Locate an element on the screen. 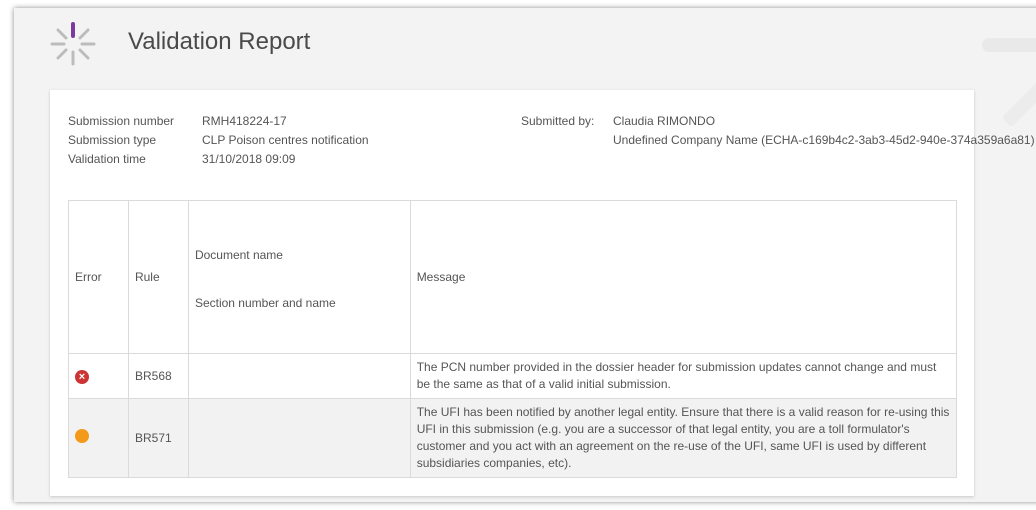  warning-icon is located at coordinates (82, 435).